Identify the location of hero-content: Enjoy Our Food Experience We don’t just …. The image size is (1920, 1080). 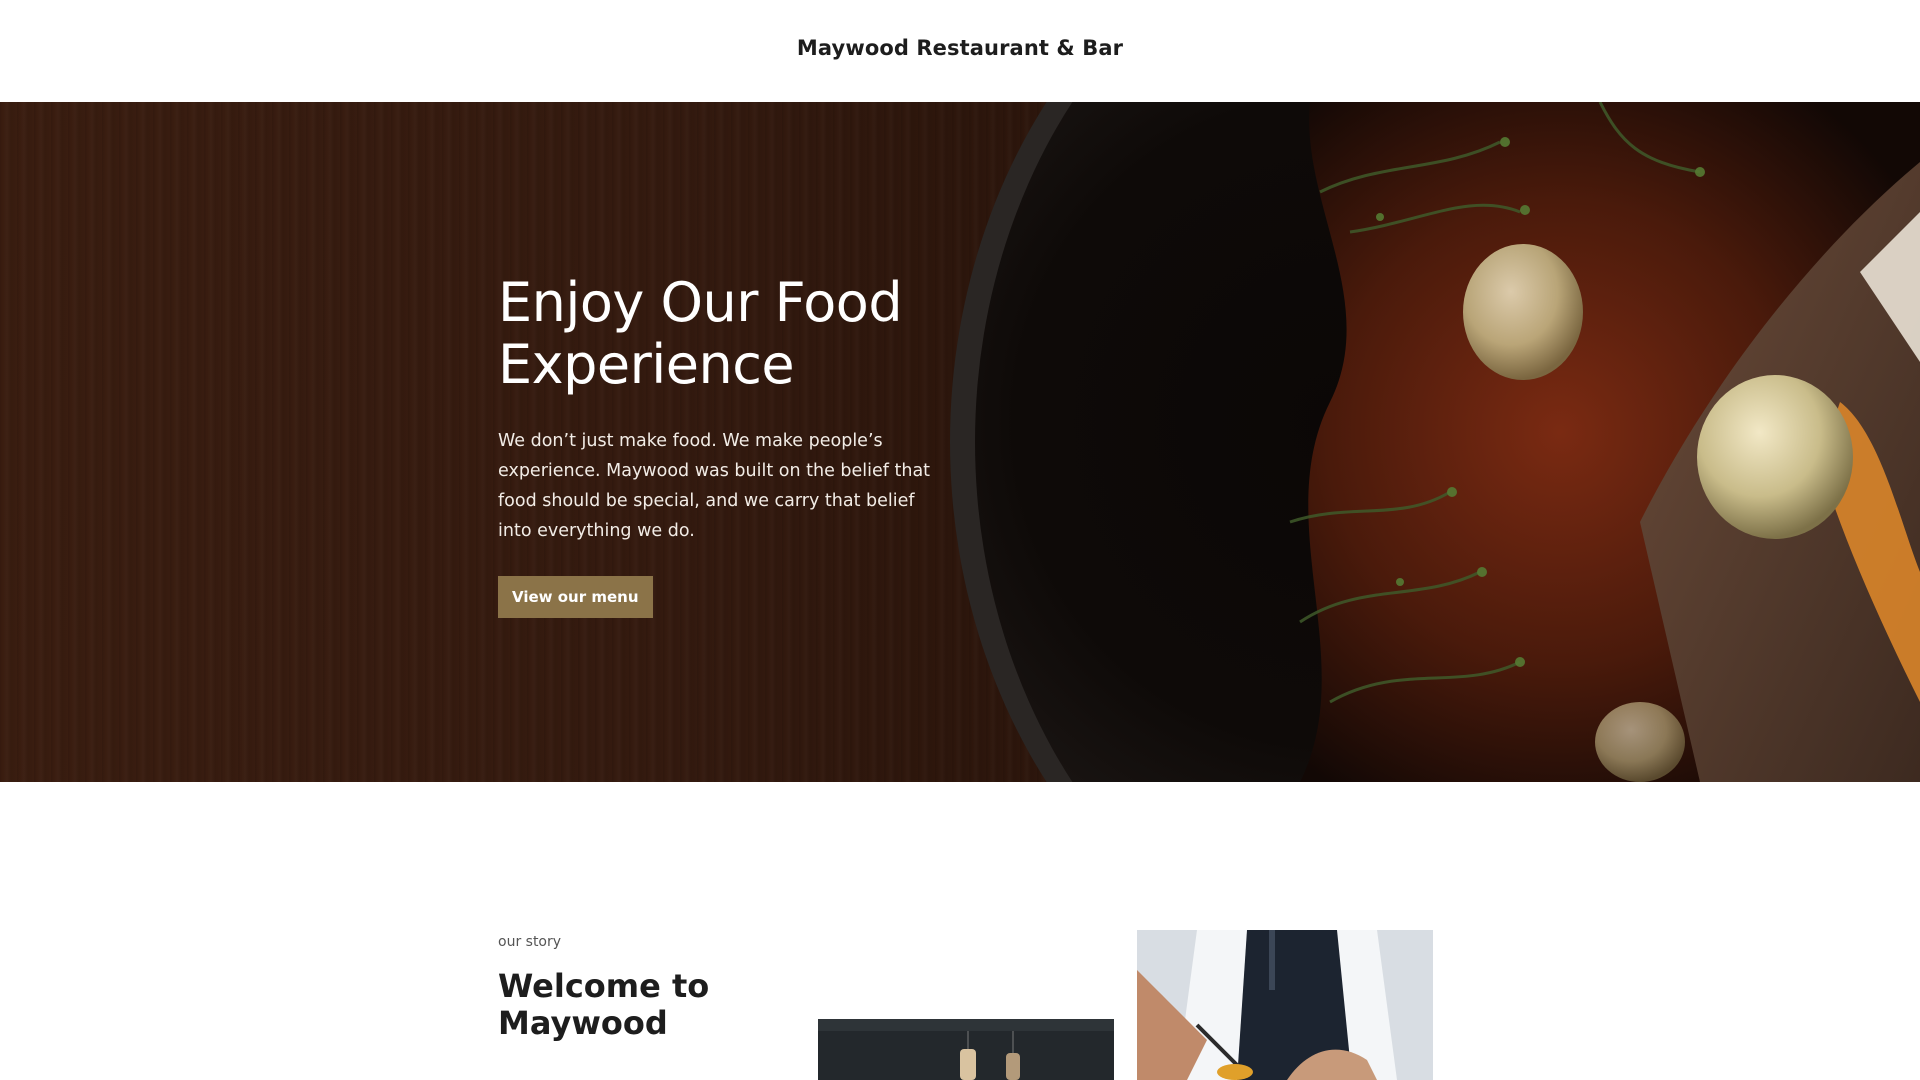
(733, 445).